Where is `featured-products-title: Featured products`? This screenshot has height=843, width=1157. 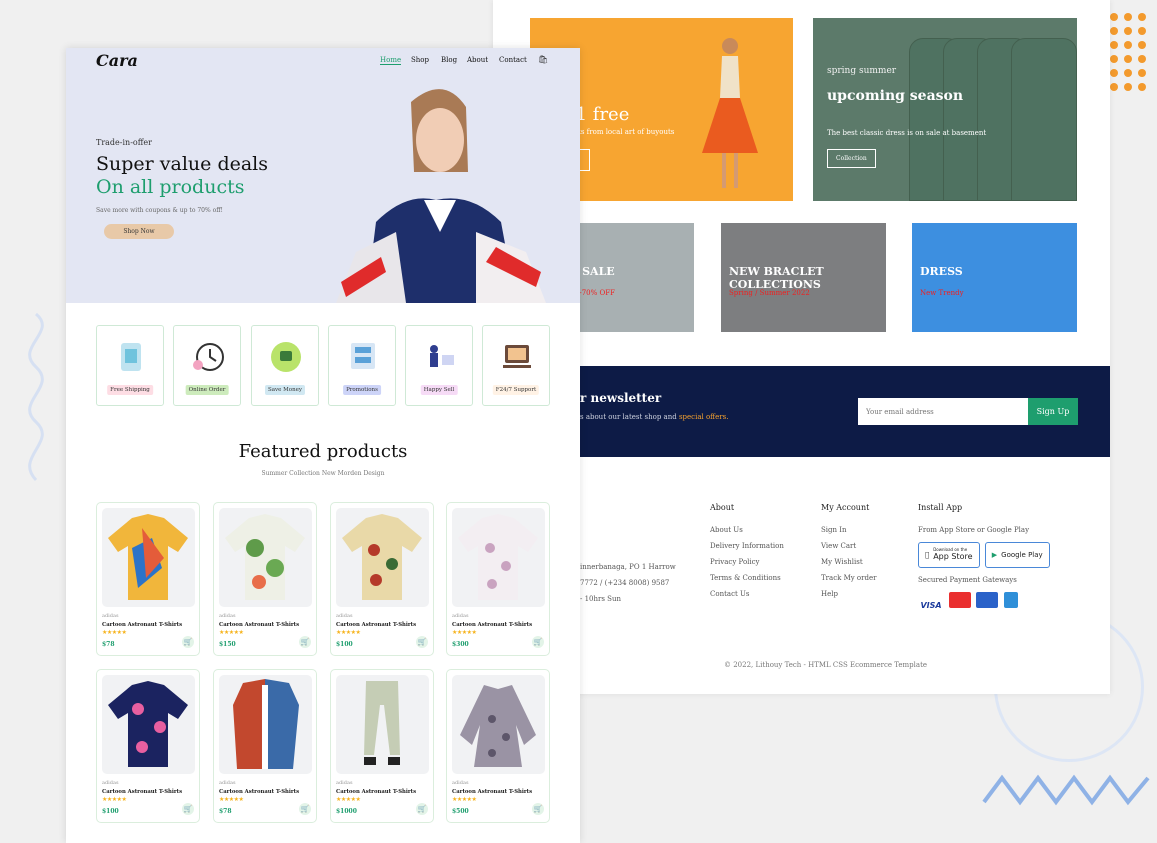
featured-products-title: Featured products is located at coordinates (323, 451).